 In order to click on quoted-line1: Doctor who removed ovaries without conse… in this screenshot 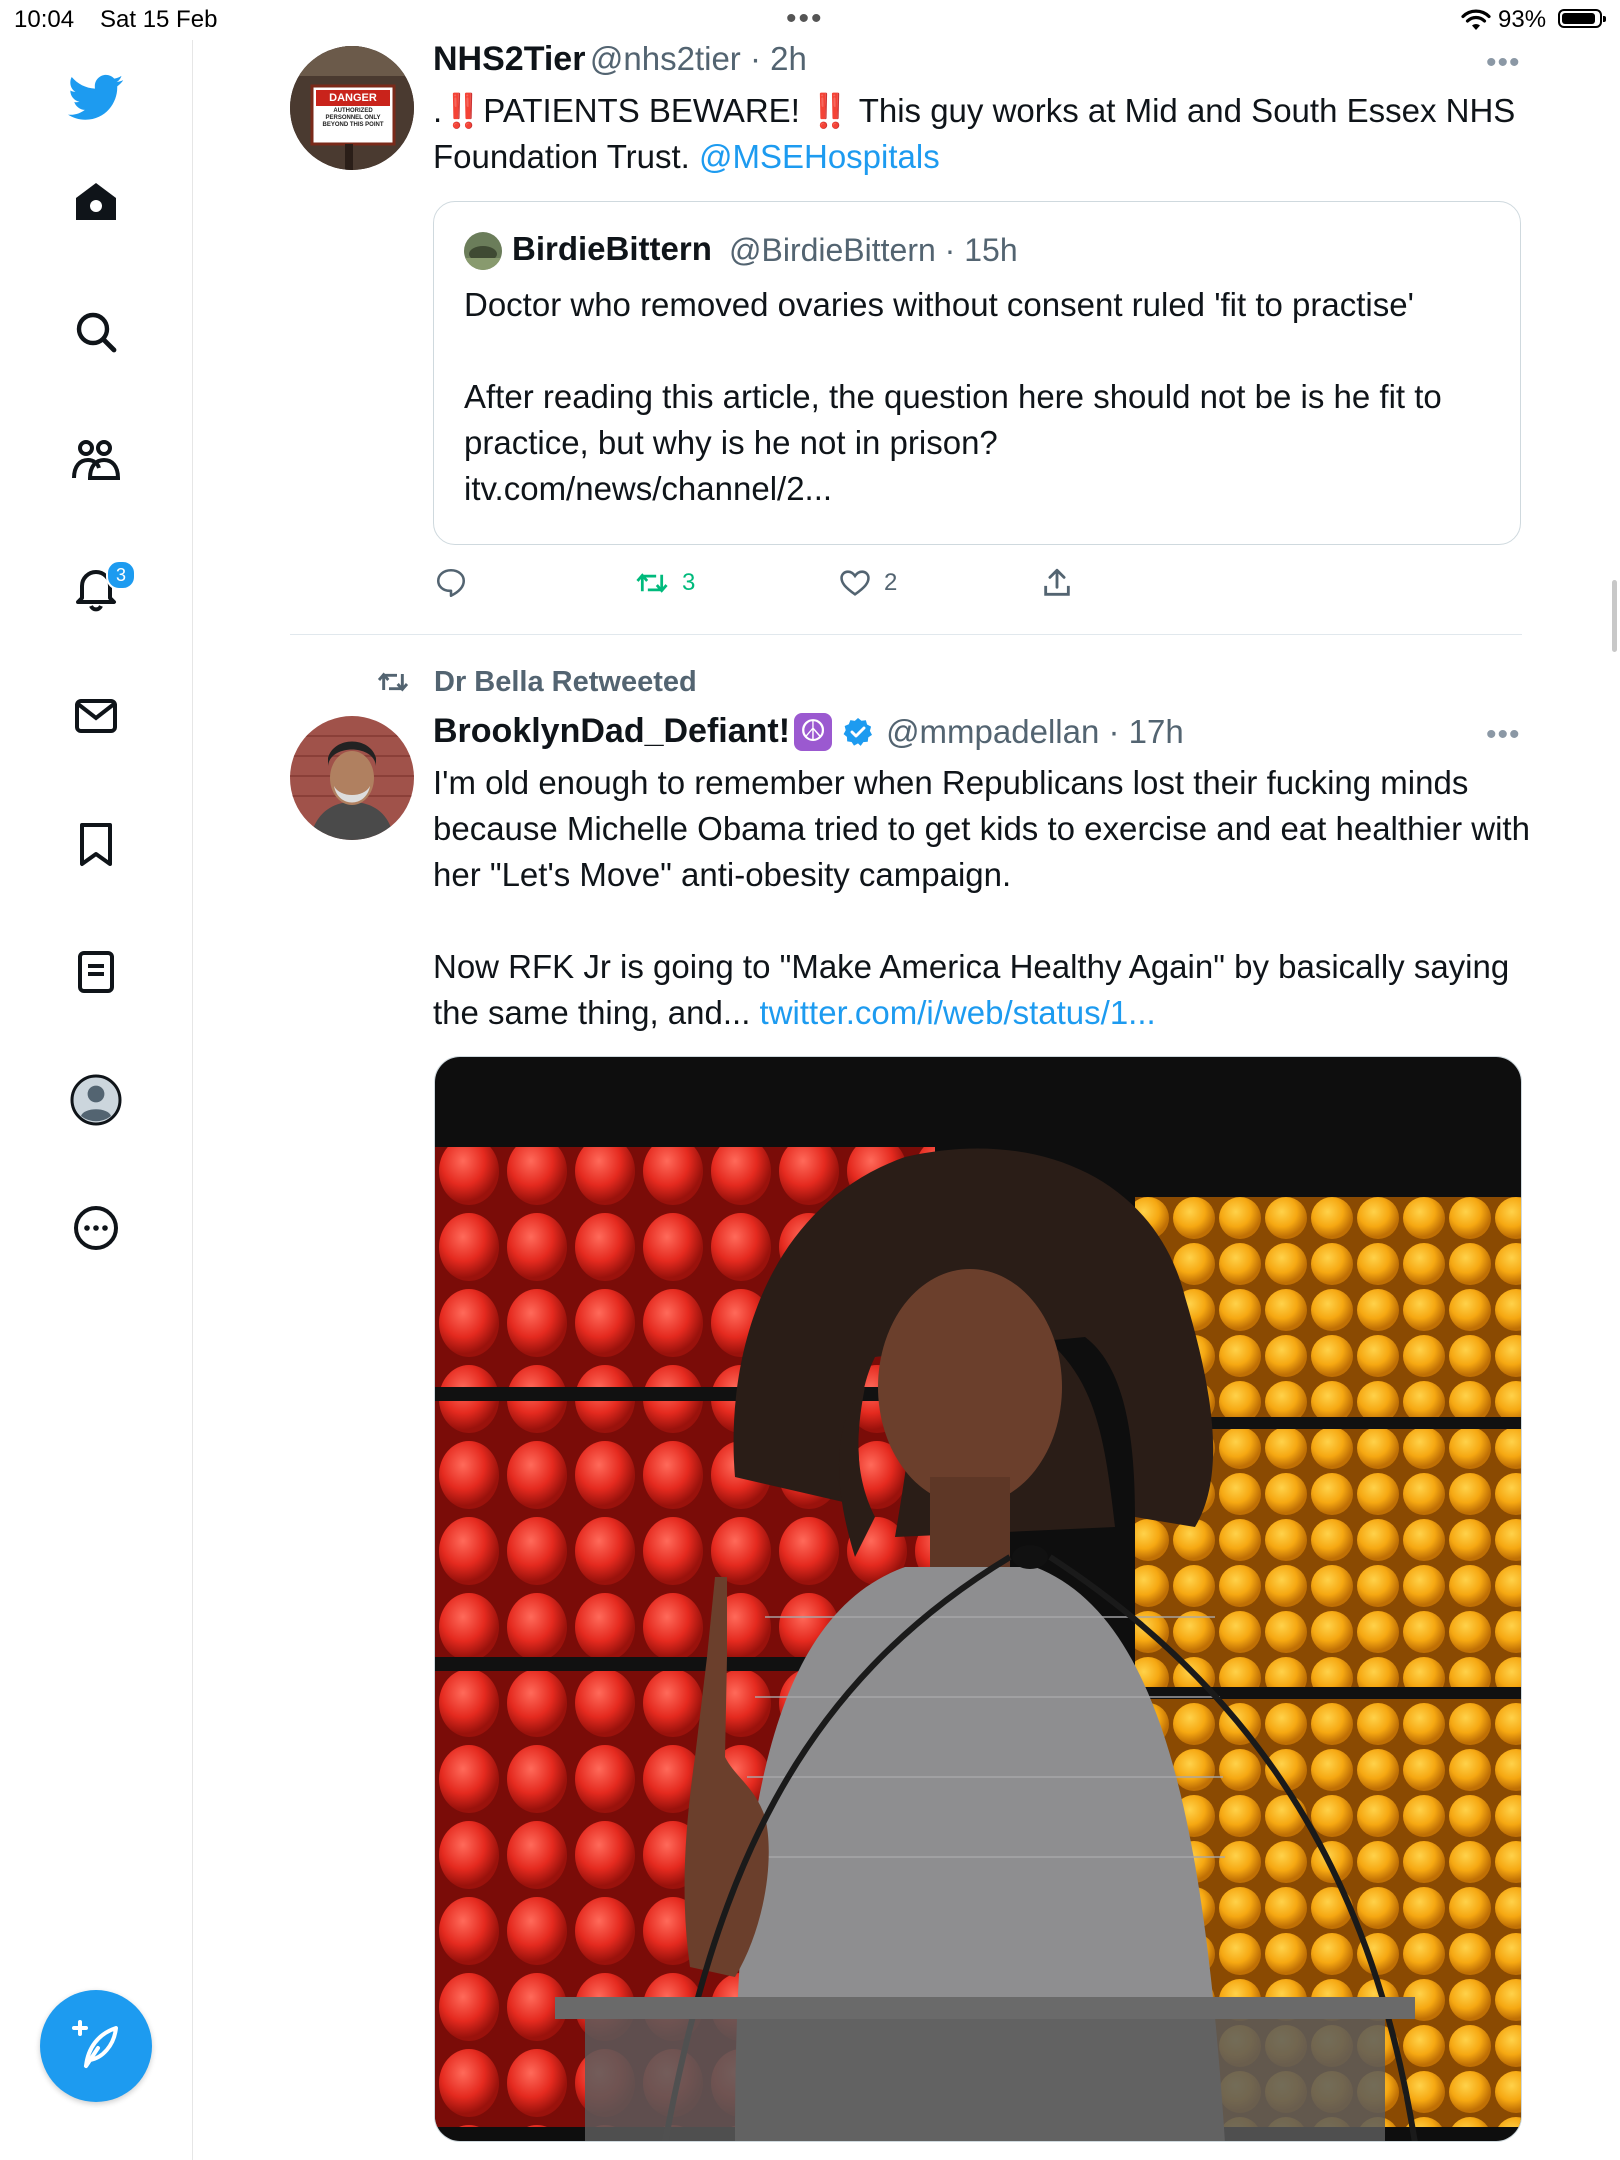, I will do `click(939, 304)`.